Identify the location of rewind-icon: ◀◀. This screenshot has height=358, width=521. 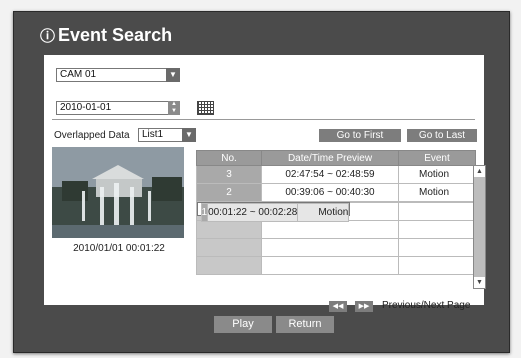
(338, 306).